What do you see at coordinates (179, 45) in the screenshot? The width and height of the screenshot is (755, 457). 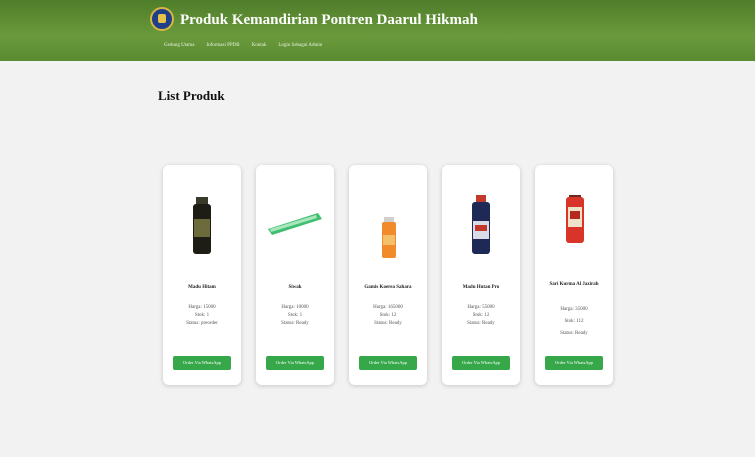 I see `nav-gedung-utama: Gedung Utama` at bounding box center [179, 45].